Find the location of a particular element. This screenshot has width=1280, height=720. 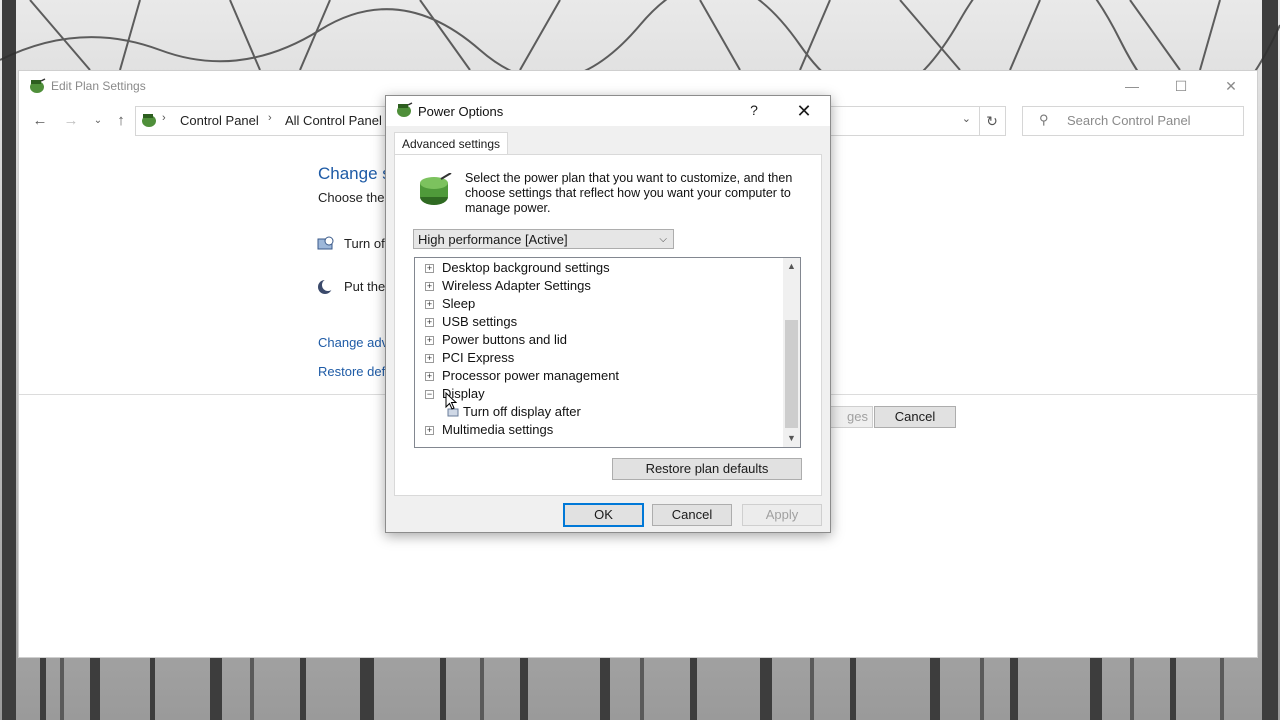

setting-label: Turn of is located at coordinates (364, 243).